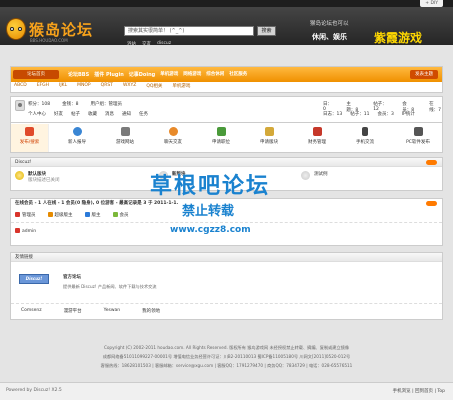  I want to click on site-stat: IP统计, so click(408, 114).